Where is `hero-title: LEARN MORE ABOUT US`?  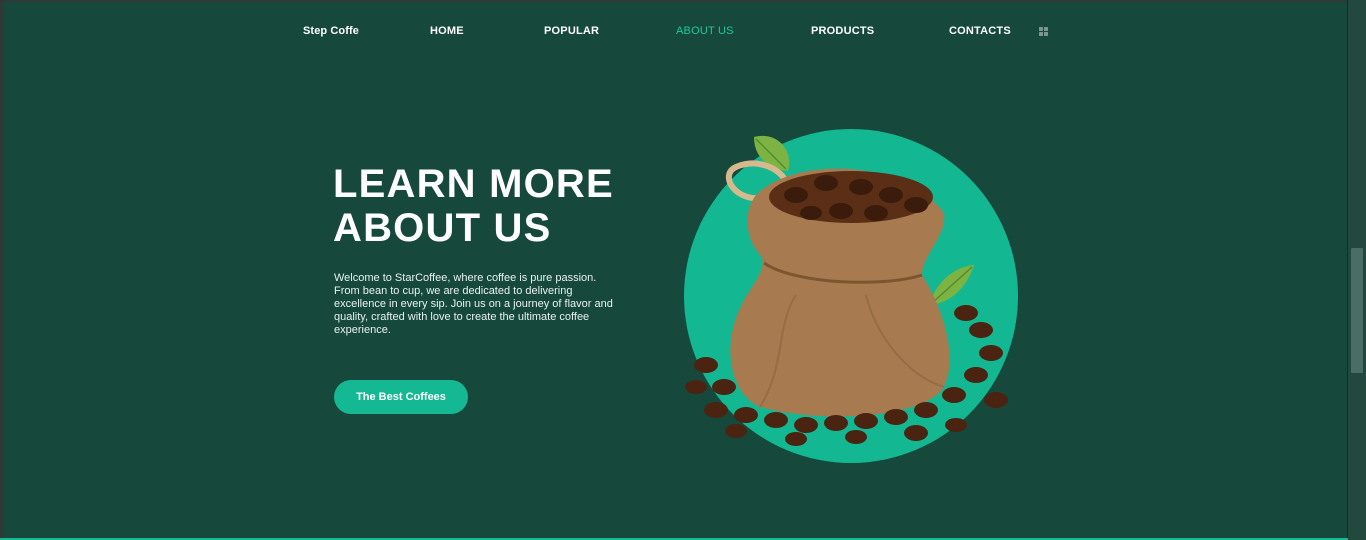 hero-title: LEARN MORE ABOUT US is located at coordinates (498, 206).